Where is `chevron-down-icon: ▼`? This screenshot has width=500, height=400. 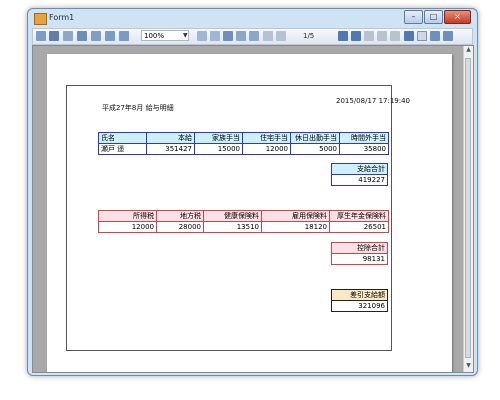
chevron-down-icon: ▼ is located at coordinates (185, 35).